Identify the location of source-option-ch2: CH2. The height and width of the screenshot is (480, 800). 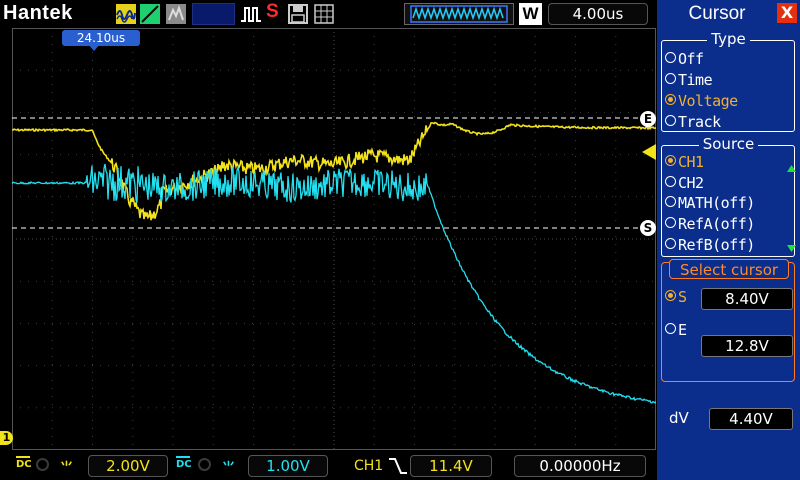
(684, 183).